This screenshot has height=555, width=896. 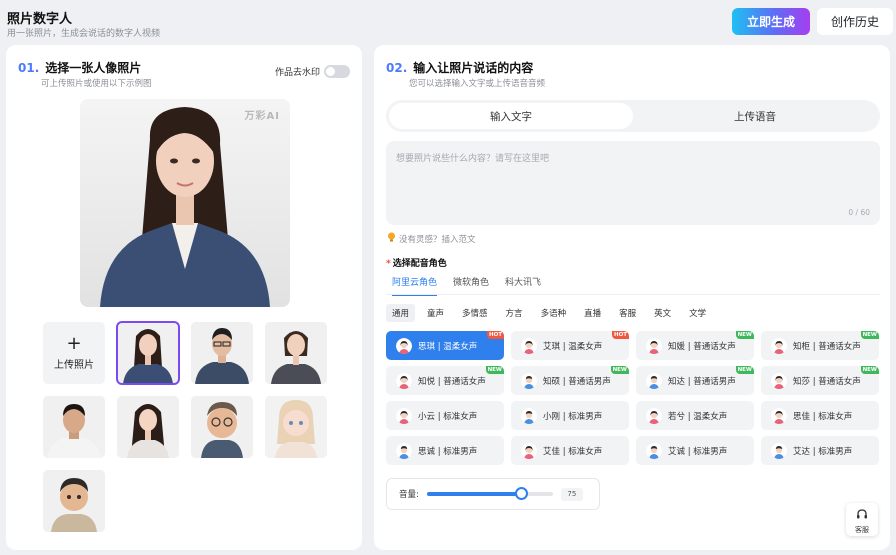 I want to click on tab-category-service: 客服, so click(x=627, y=313).